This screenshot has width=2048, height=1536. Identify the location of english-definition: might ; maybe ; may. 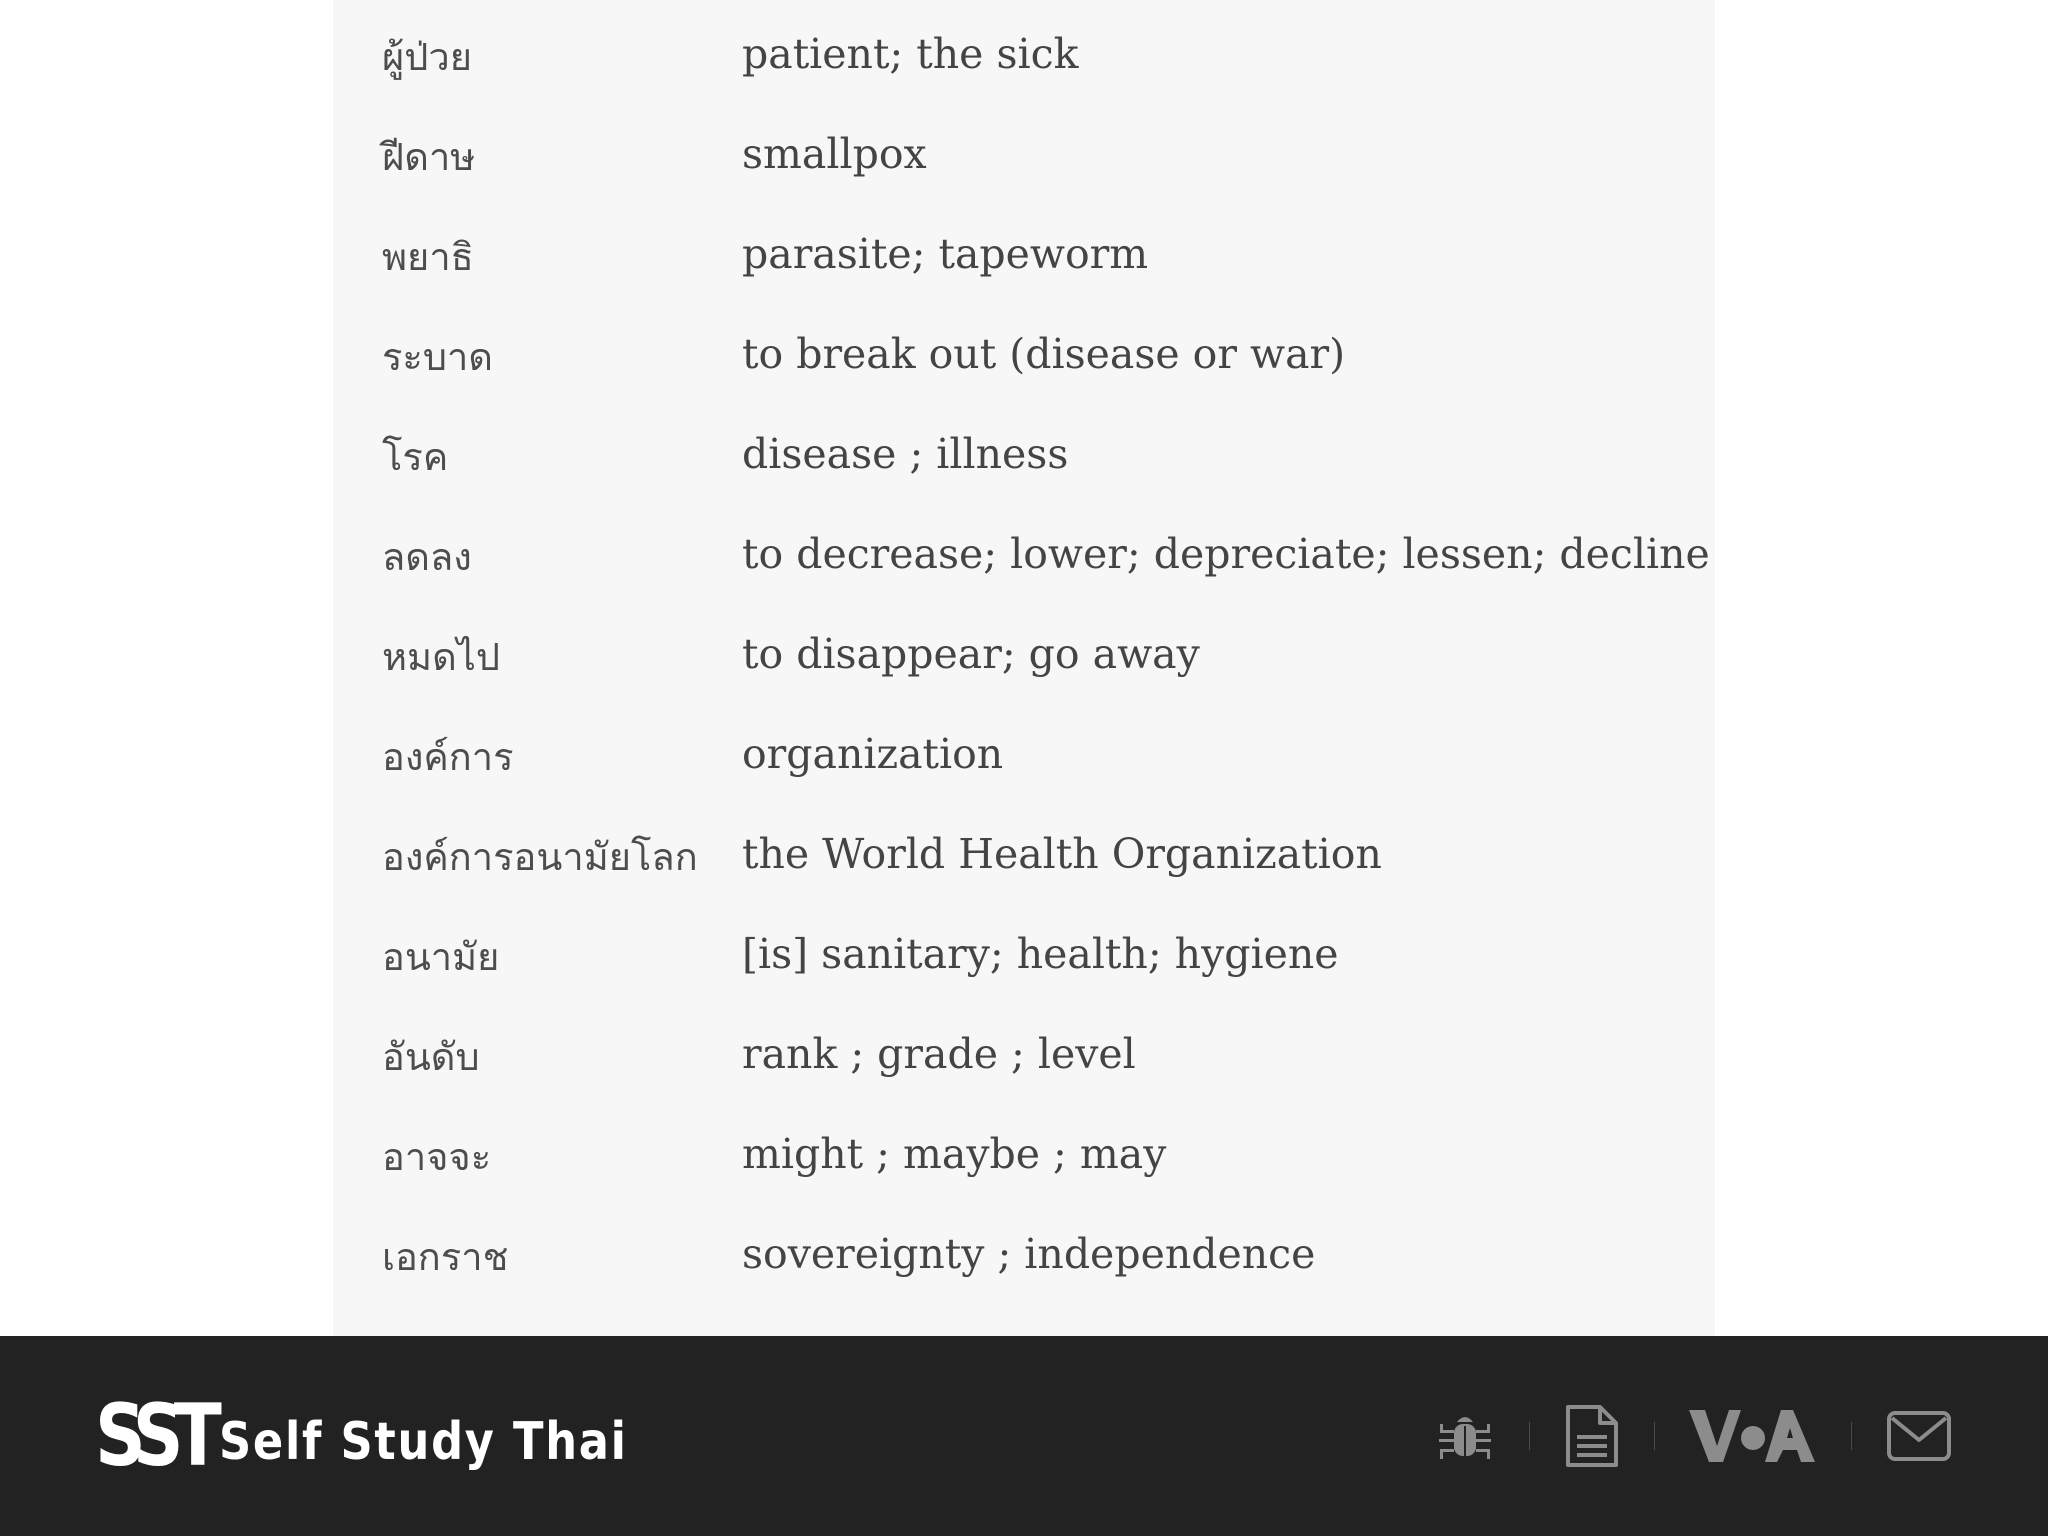
(954, 1154).